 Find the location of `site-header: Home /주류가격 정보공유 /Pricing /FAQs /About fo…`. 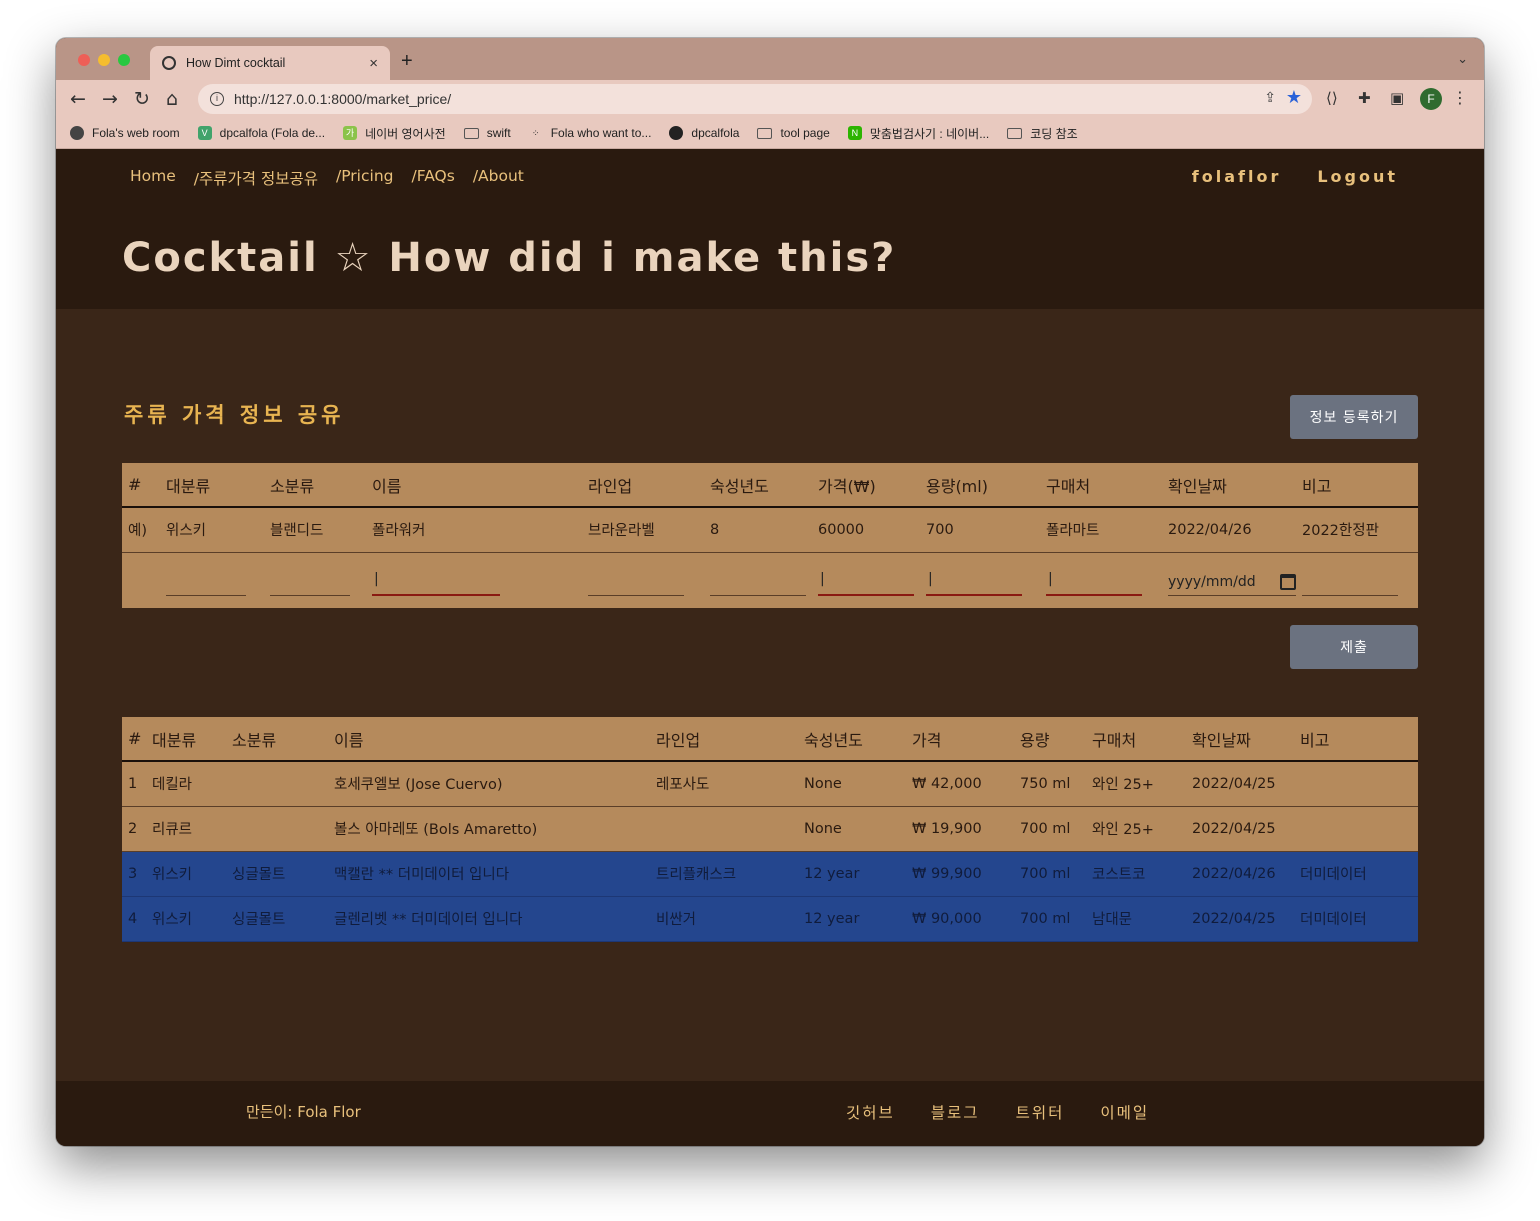

site-header: Home /주류가격 정보공유 /Pricing /FAQs /About fo… is located at coordinates (770, 229).